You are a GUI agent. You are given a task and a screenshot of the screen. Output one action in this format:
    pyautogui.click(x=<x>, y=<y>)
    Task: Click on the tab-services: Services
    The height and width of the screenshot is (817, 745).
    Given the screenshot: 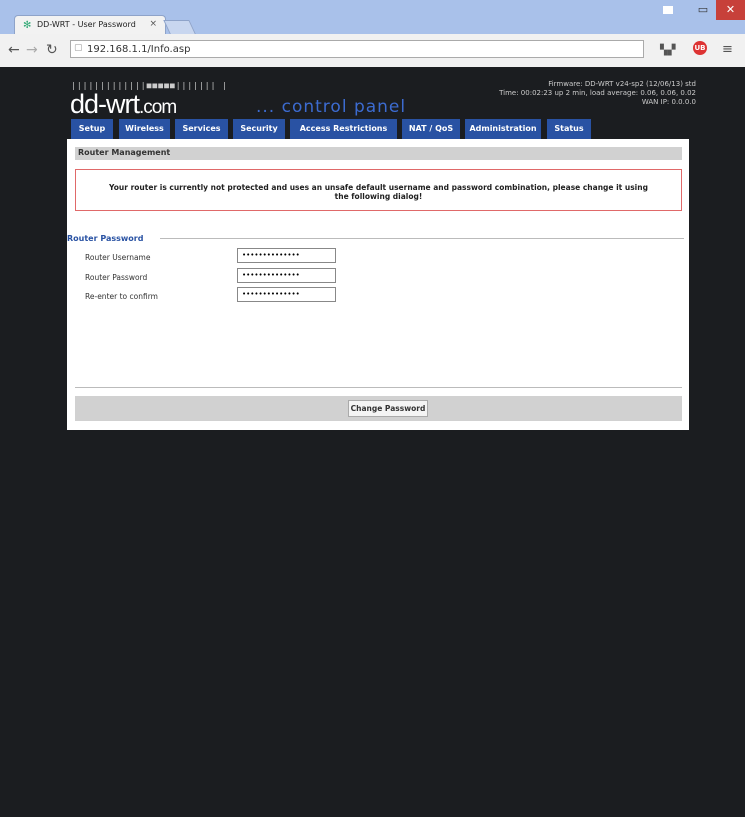 What is the action you would take?
    pyautogui.click(x=201, y=129)
    